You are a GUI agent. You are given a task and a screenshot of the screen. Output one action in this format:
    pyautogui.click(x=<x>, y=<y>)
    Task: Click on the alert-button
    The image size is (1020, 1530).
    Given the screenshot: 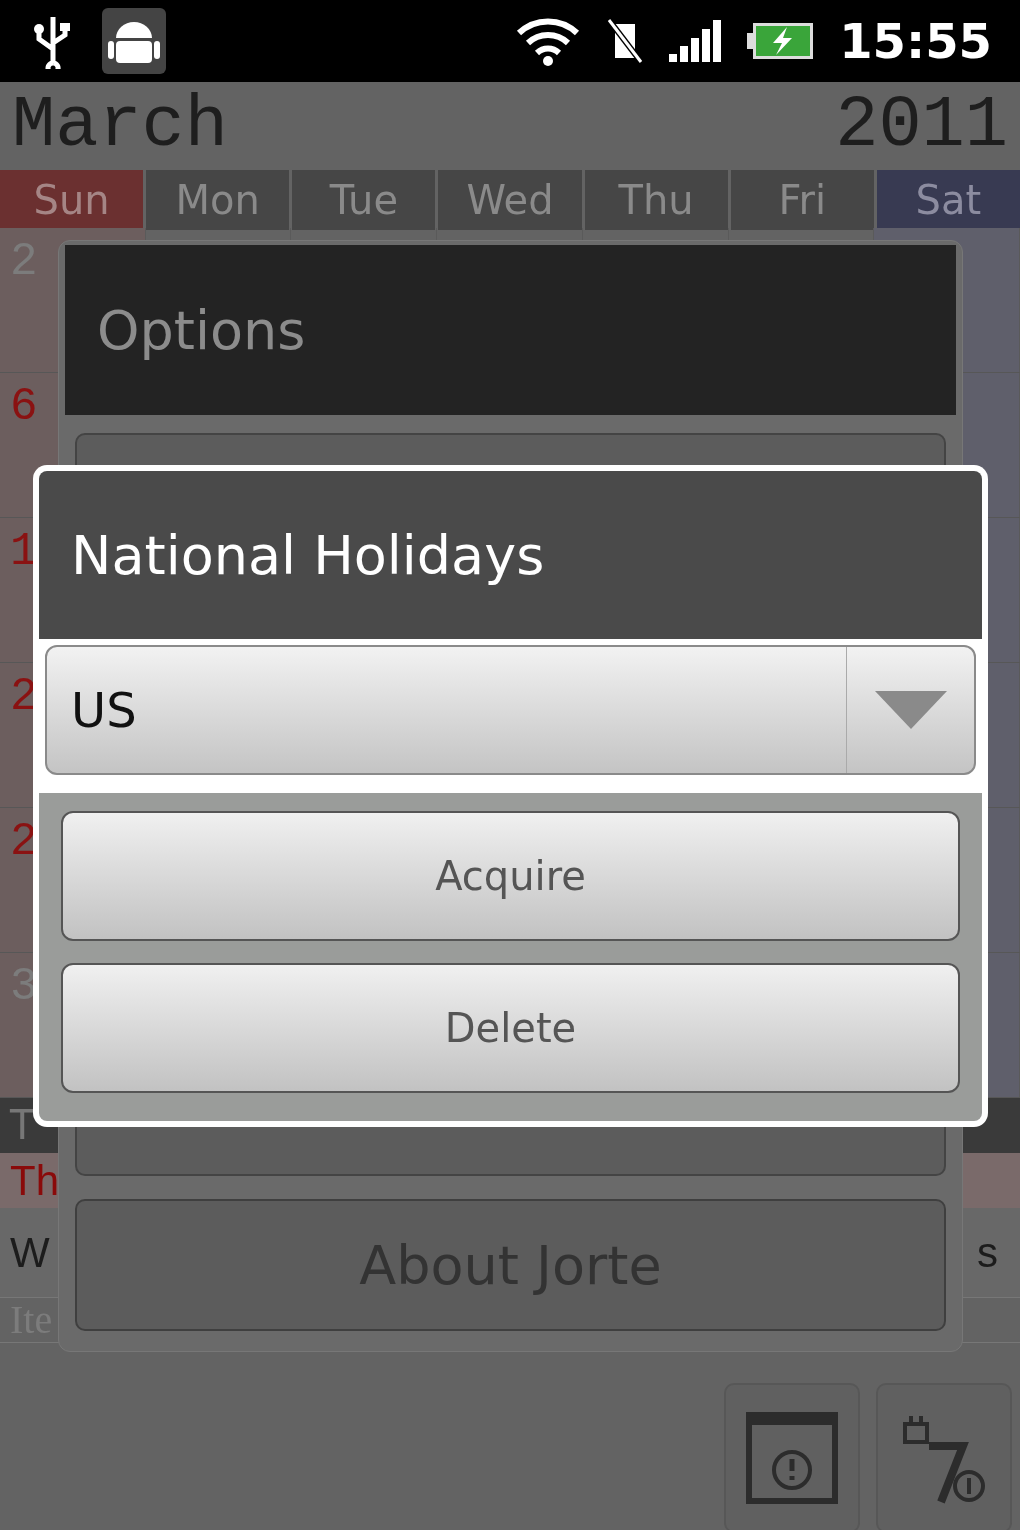 What is the action you would take?
    pyautogui.click(x=792, y=1456)
    